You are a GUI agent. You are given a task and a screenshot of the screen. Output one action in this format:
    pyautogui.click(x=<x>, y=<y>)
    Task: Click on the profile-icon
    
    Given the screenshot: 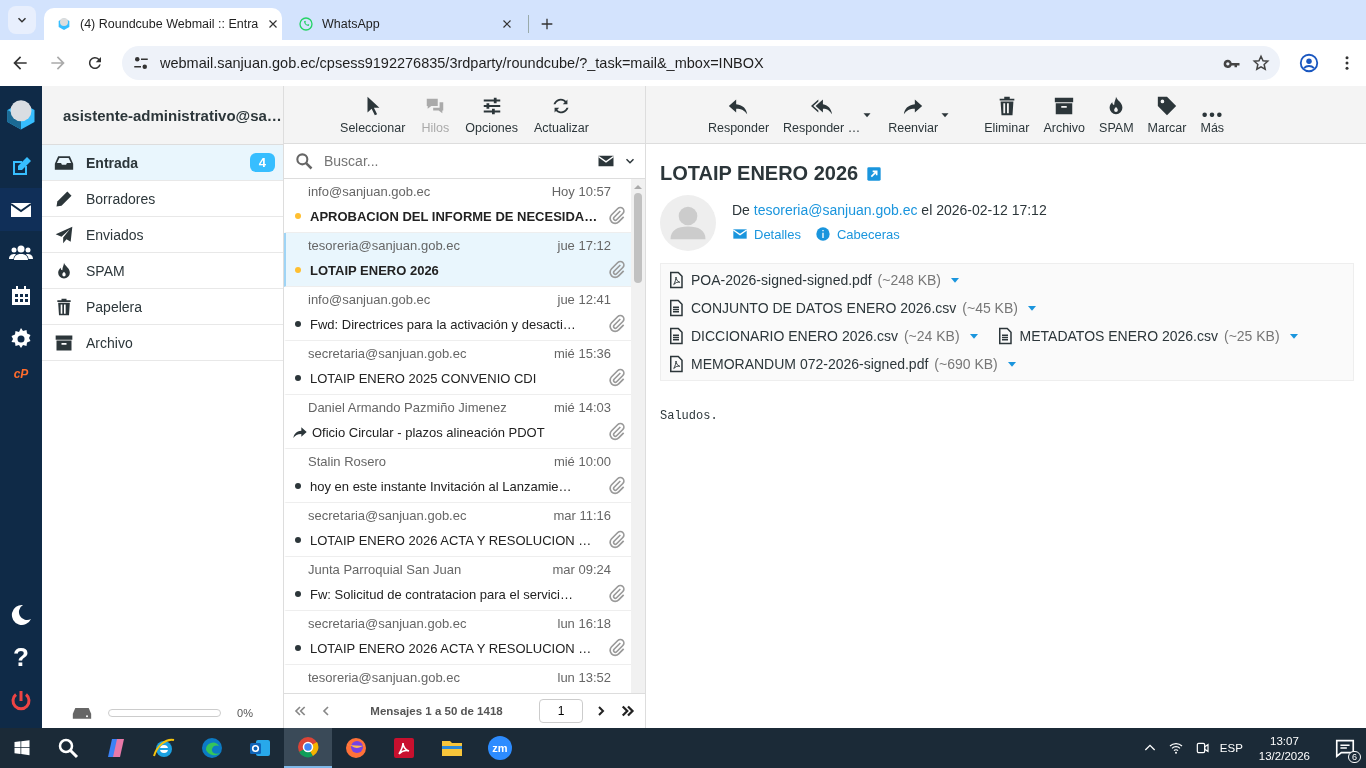 What is the action you would take?
    pyautogui.click(x=1309, y=63)
    